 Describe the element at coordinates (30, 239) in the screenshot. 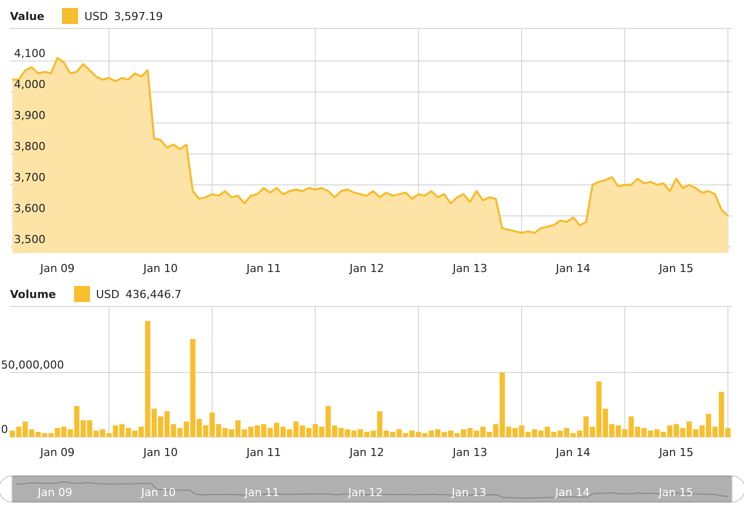

I see `y-axis-label: 3,500` at that location.